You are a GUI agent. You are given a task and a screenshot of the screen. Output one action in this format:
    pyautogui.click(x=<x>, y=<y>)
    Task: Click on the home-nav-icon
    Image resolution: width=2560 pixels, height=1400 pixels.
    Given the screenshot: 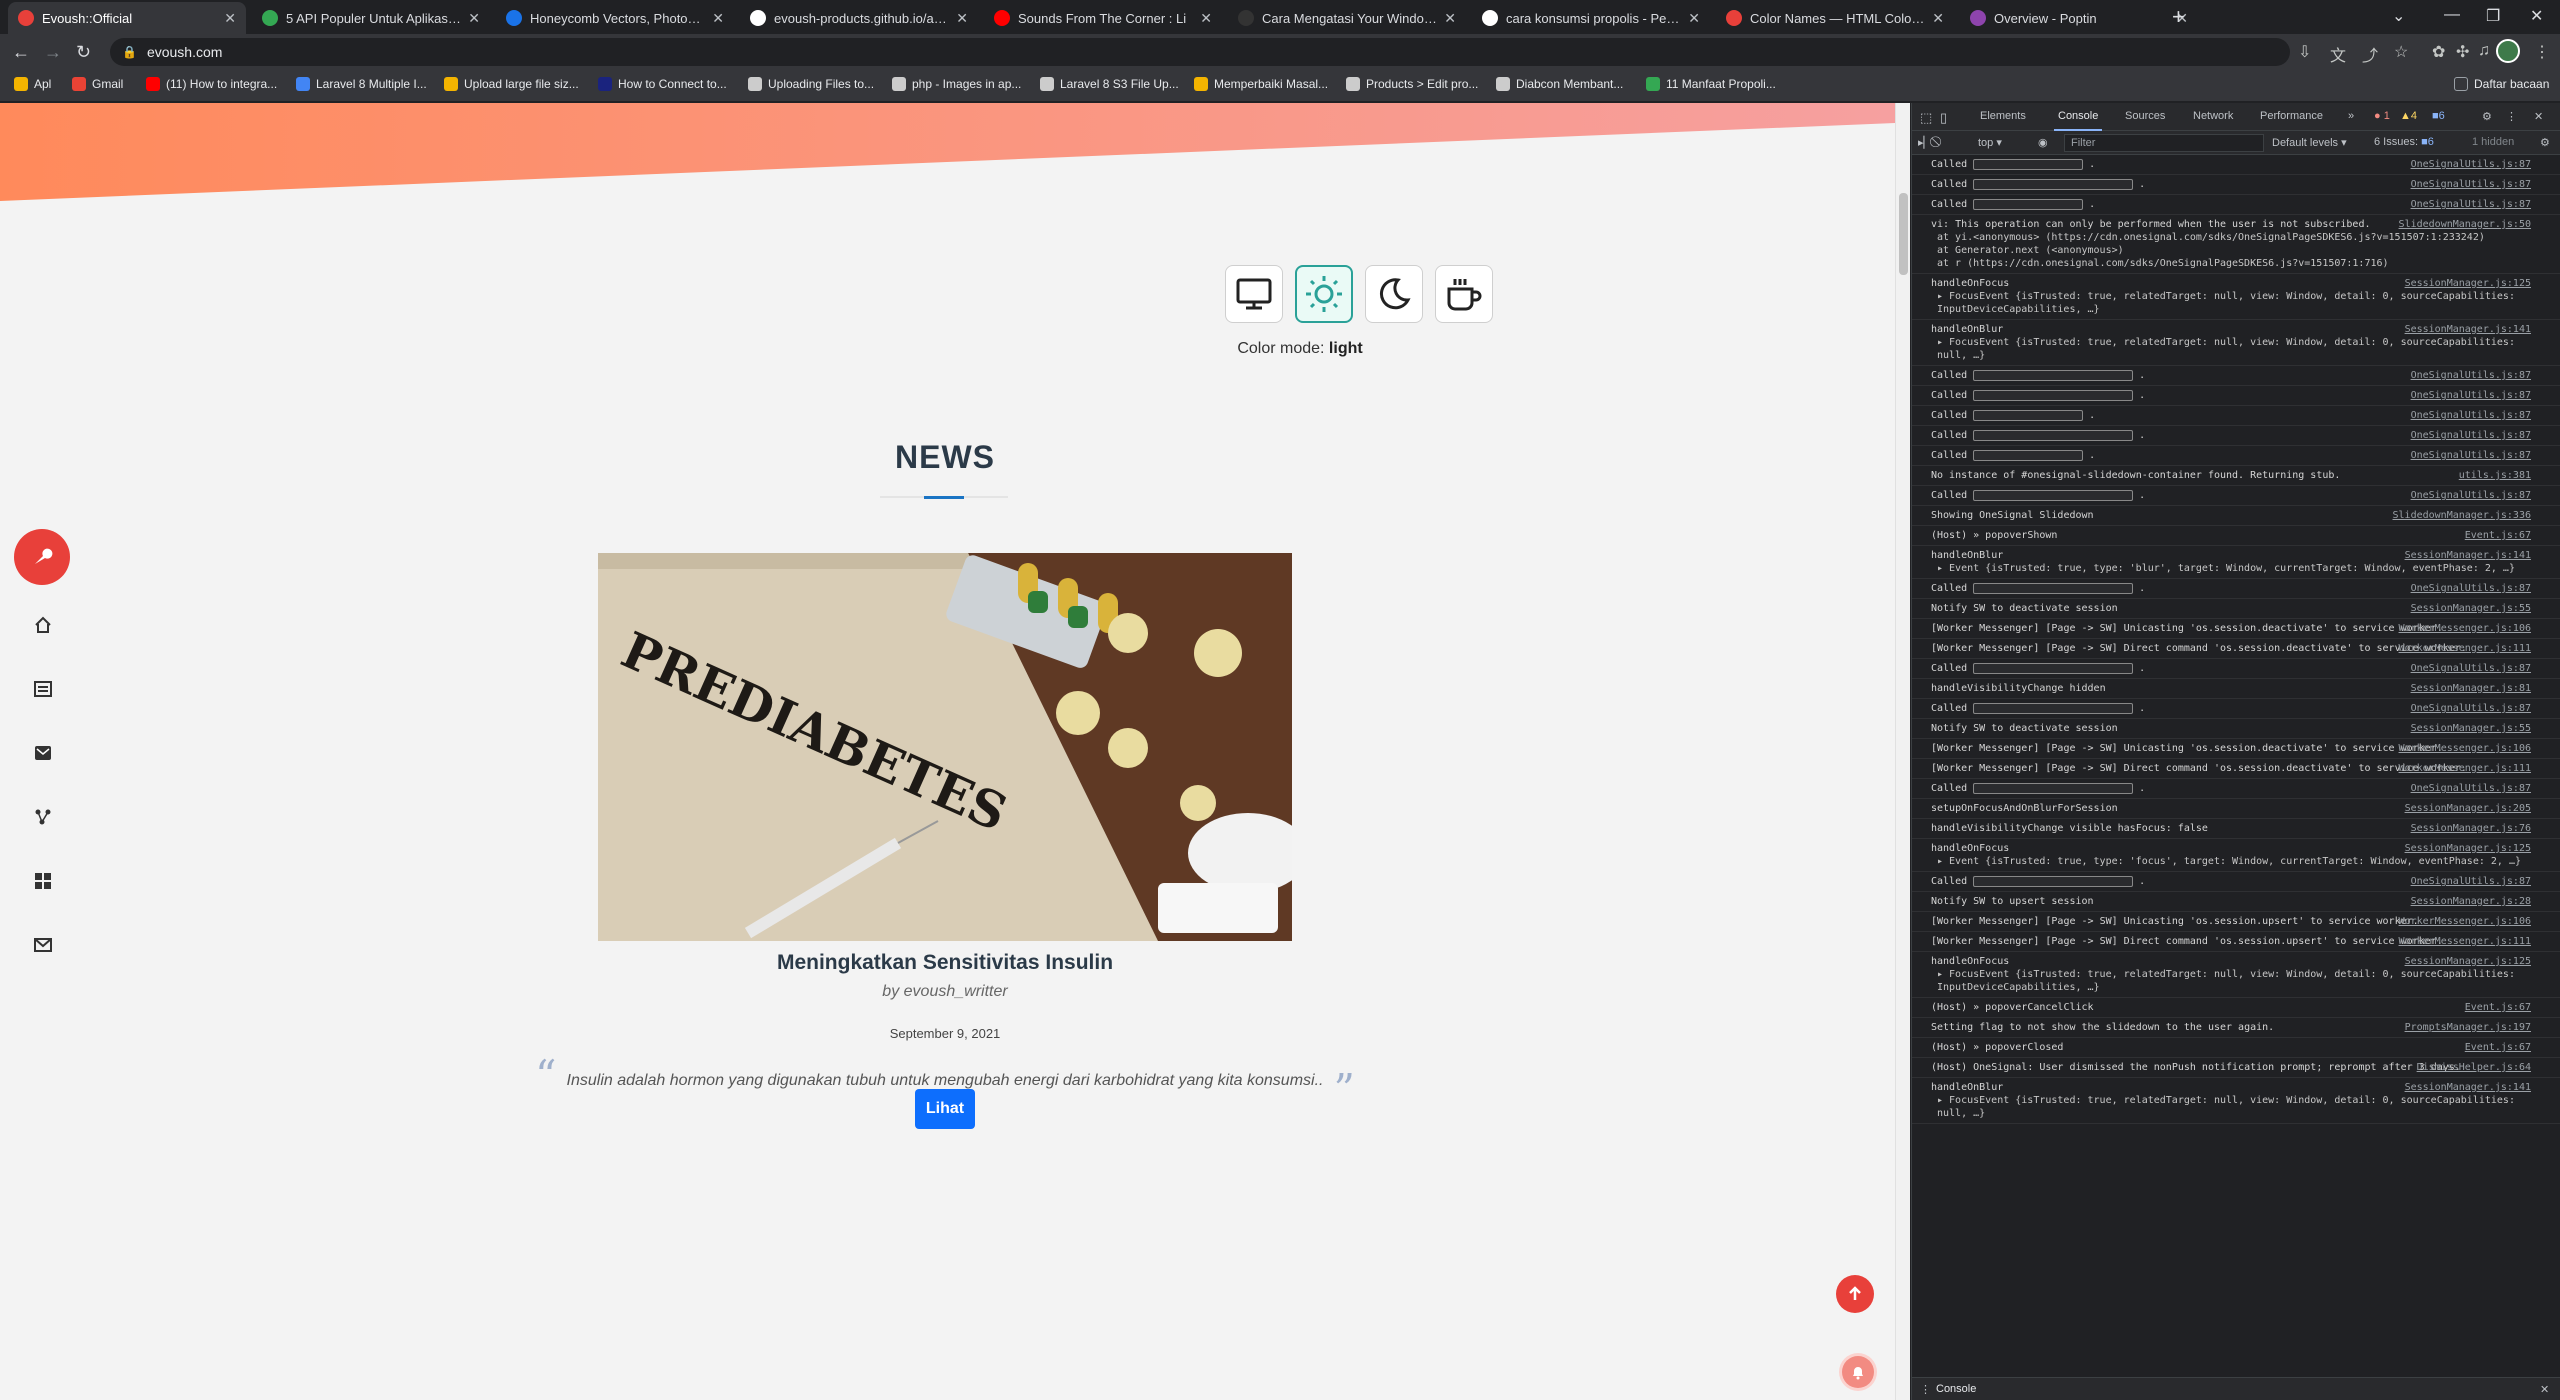 What is the action you would take?
    pyautogui.click(x=43, y=625)
    